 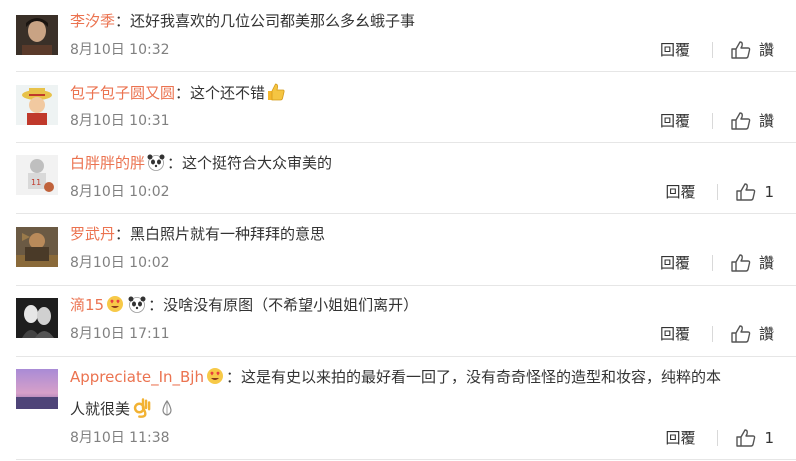 What do you see at coordinates (120, 121) in the screenshot?
I see `comment-time: 8月10日 10:31` at bounding box center [120, 121].